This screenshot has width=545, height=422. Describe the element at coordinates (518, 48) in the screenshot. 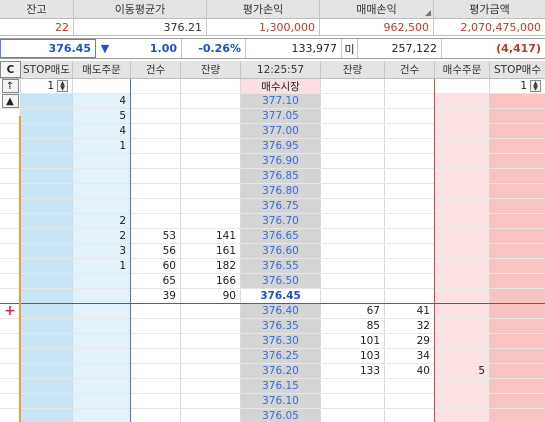

I see `oi-change: (4,417)` at that location.